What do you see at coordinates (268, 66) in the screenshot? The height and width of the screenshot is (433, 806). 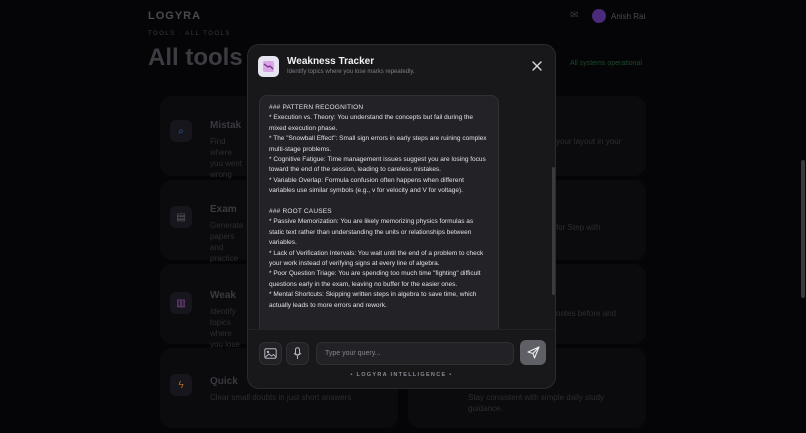 I see `chart-trend-icon` at bounding box center [268, 66].